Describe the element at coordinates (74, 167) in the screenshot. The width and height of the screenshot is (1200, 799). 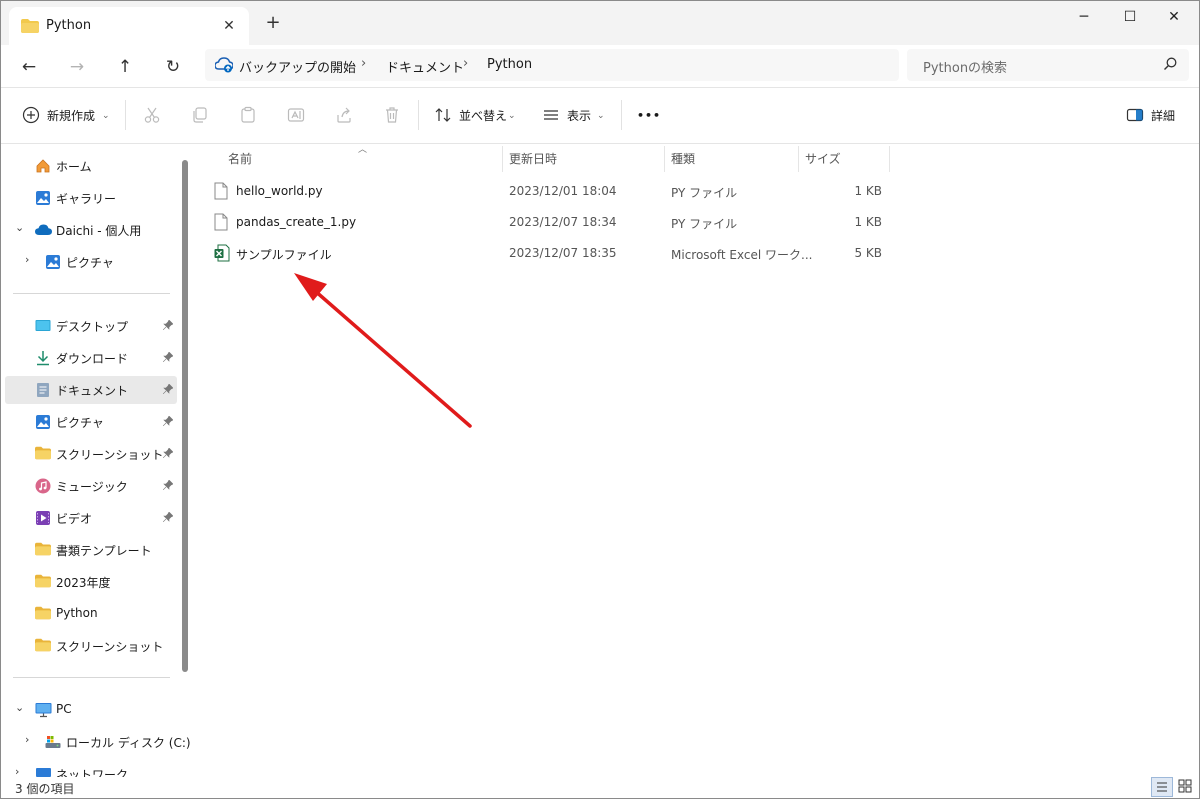
I see `sidebar-item-label: ホーム` at that location.